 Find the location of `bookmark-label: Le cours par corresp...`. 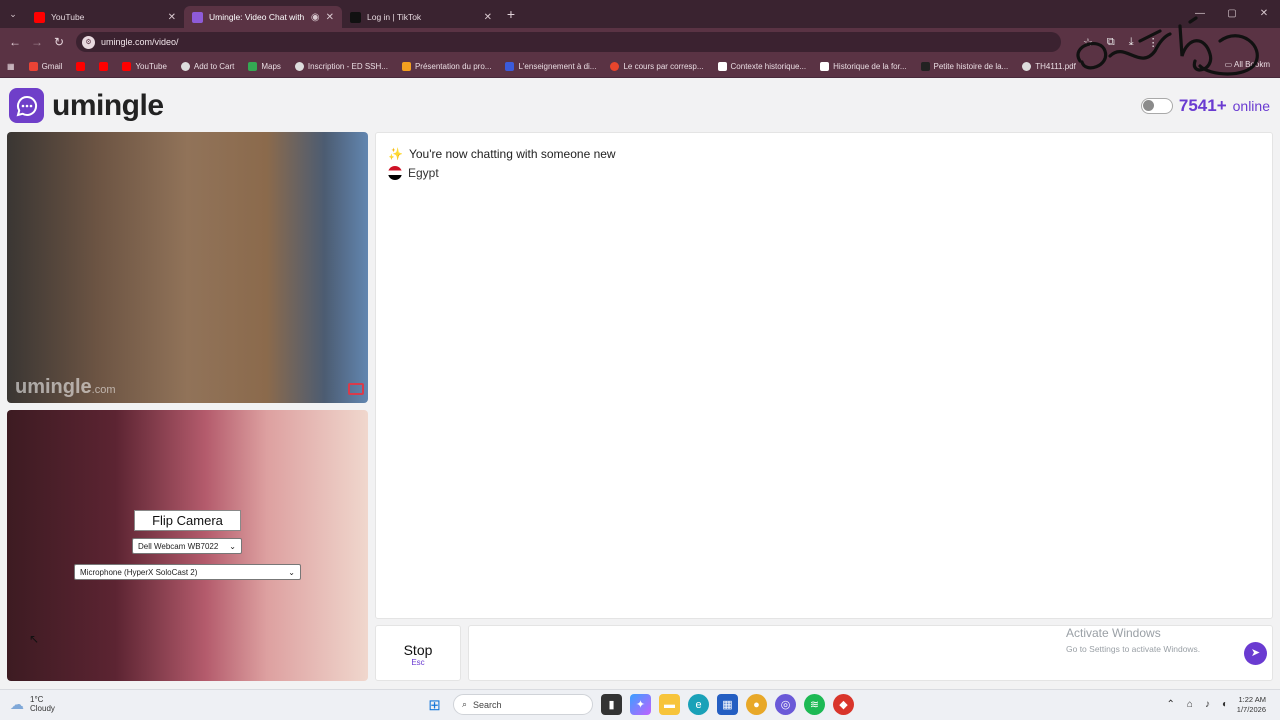

bookmark-label: Le cours par corresp... is located at coordinates (663, 66).